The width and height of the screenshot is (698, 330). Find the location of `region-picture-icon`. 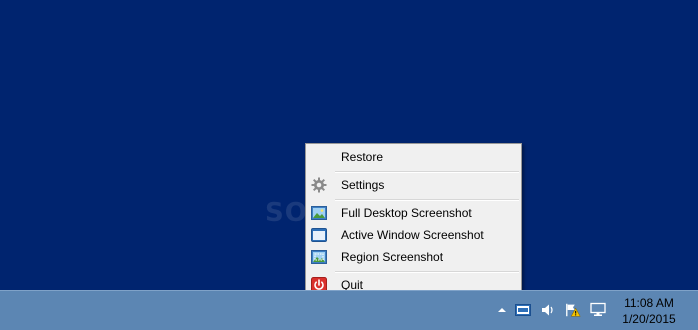

region-picture-icon is located at coordinates (319, 257).